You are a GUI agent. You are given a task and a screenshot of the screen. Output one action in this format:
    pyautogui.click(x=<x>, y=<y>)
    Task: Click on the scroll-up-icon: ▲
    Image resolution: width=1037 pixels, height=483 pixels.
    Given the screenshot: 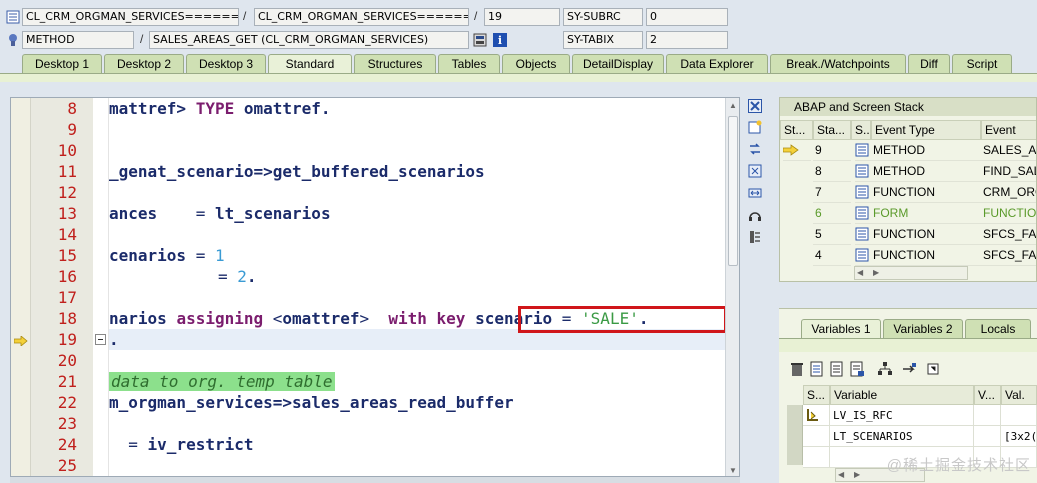 What is the action you would take?
    pyautogui.click(x=733, y=105)
    